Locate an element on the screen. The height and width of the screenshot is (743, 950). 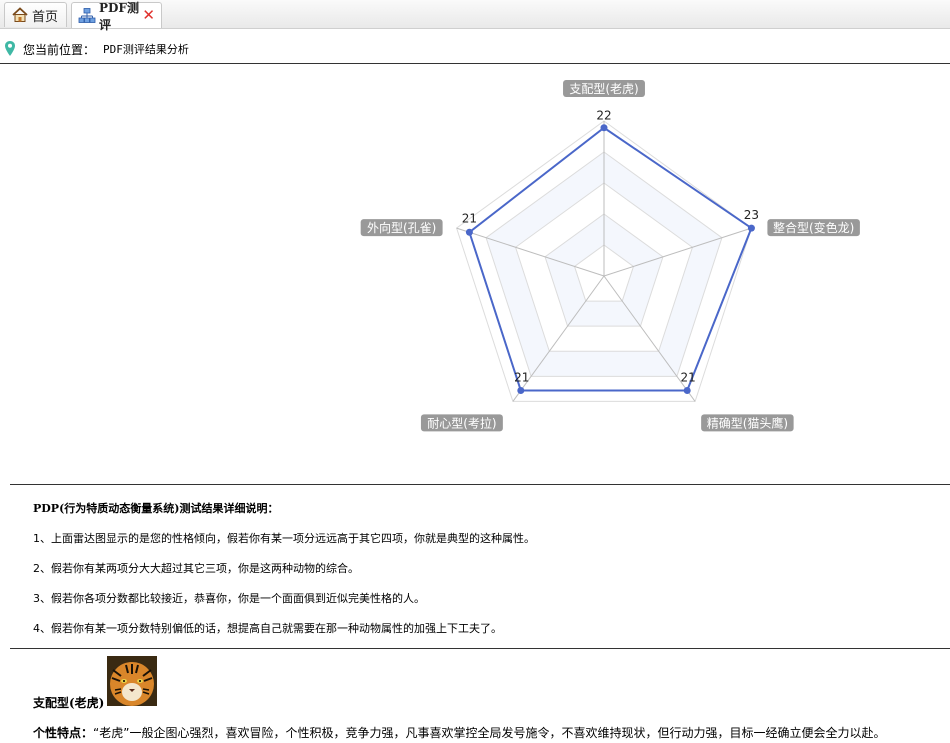
tab-pdf-evaluation: PDF测评 ✕ is located at coordinates (116, 16).